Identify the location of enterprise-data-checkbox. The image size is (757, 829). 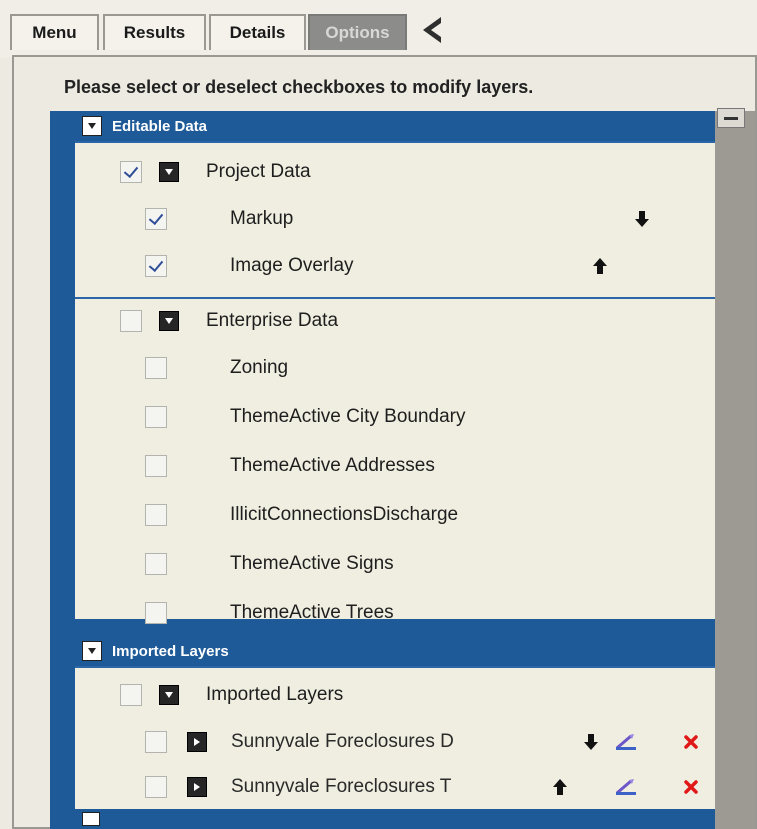
(131, 321).